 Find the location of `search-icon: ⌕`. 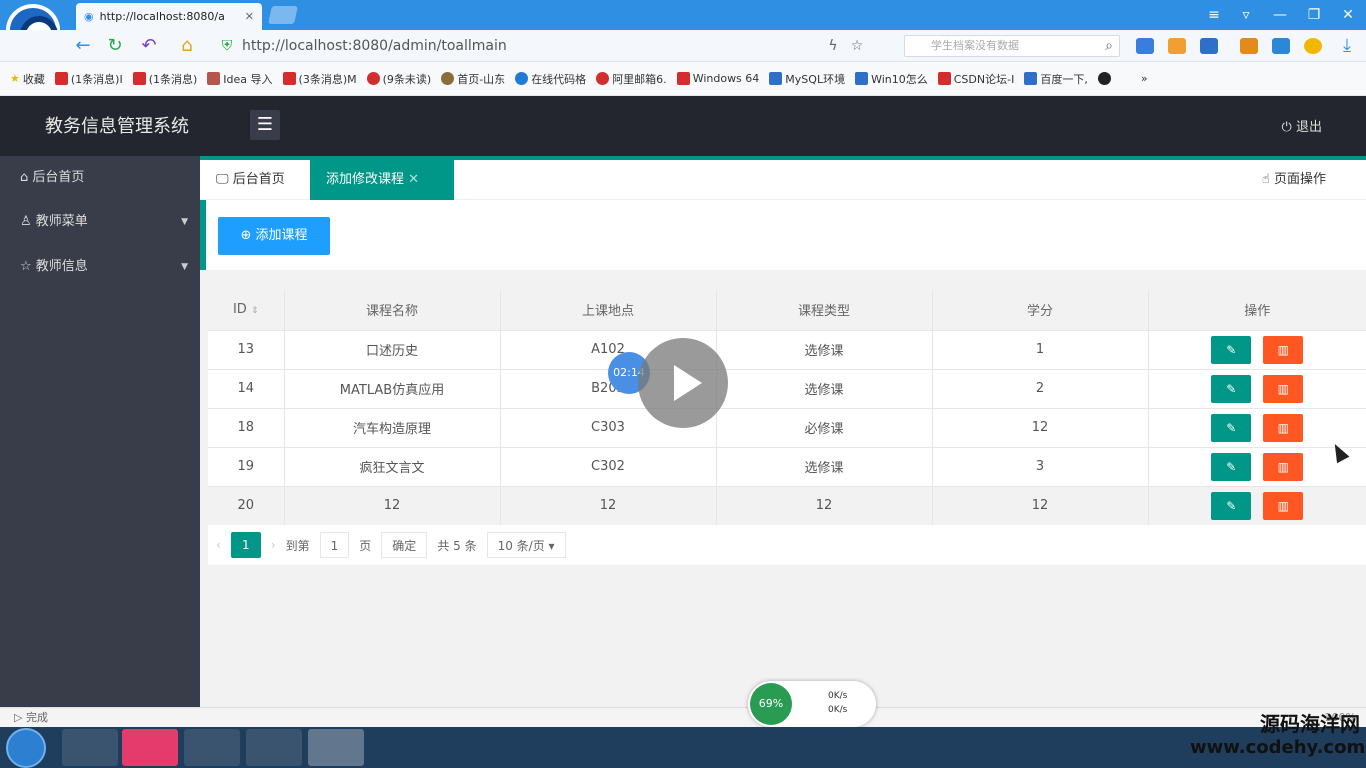

search-icon: ⌕ is located at coordinates (1109, 46).